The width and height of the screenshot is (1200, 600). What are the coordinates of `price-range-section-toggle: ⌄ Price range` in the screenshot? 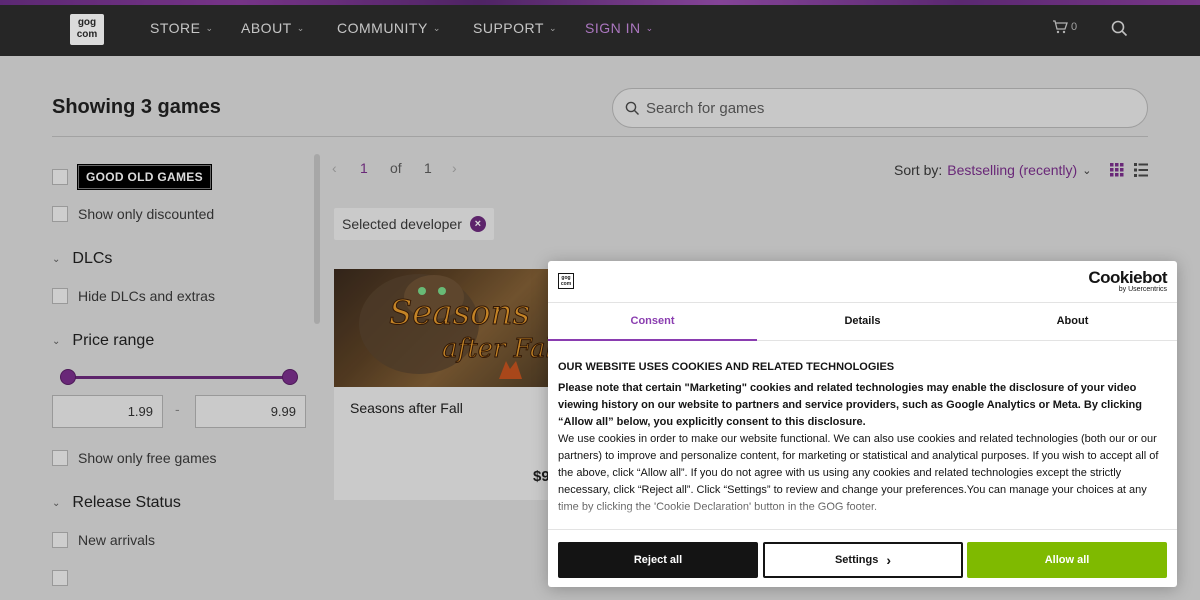 It's located at (103, 341).